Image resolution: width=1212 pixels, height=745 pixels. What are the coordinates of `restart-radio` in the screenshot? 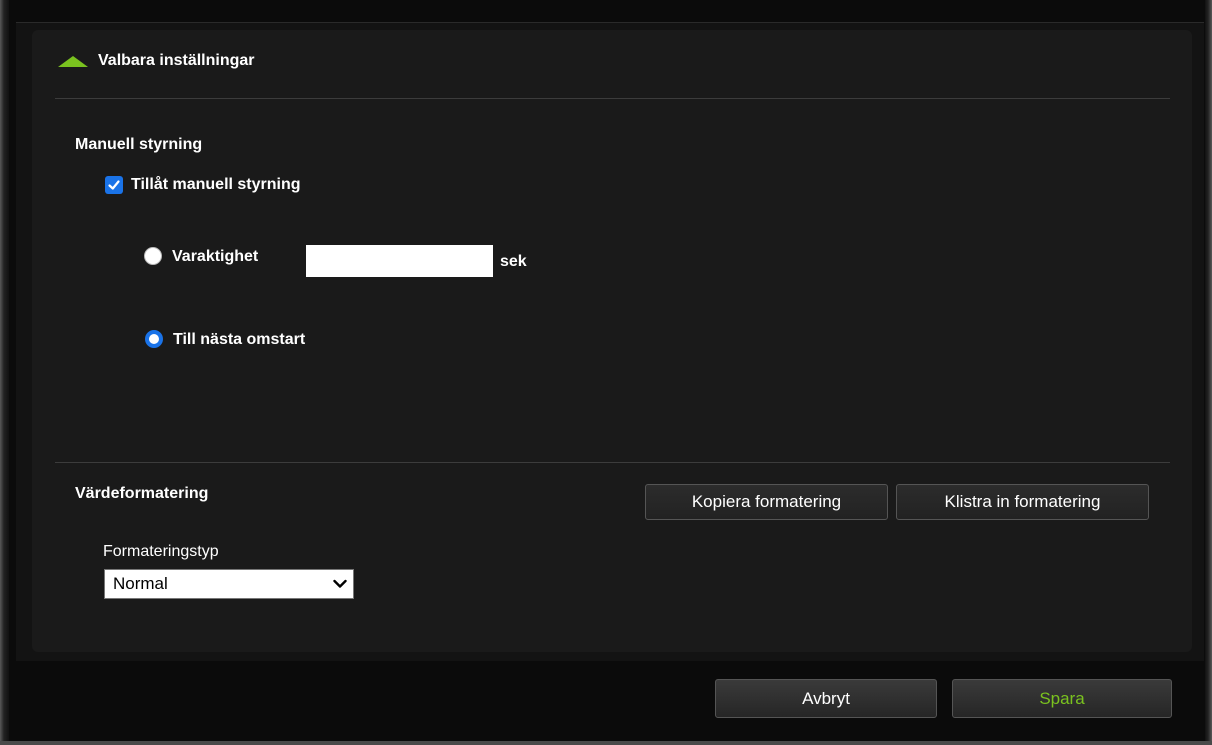 It's located at (154, 339).